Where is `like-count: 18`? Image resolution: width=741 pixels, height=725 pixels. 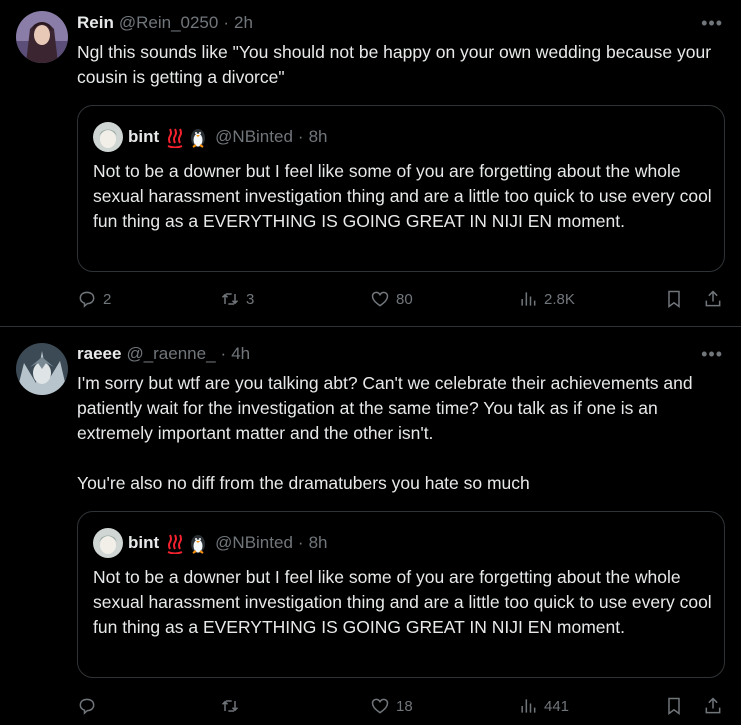
like-count: 18 is located at coordinates (404, 706).